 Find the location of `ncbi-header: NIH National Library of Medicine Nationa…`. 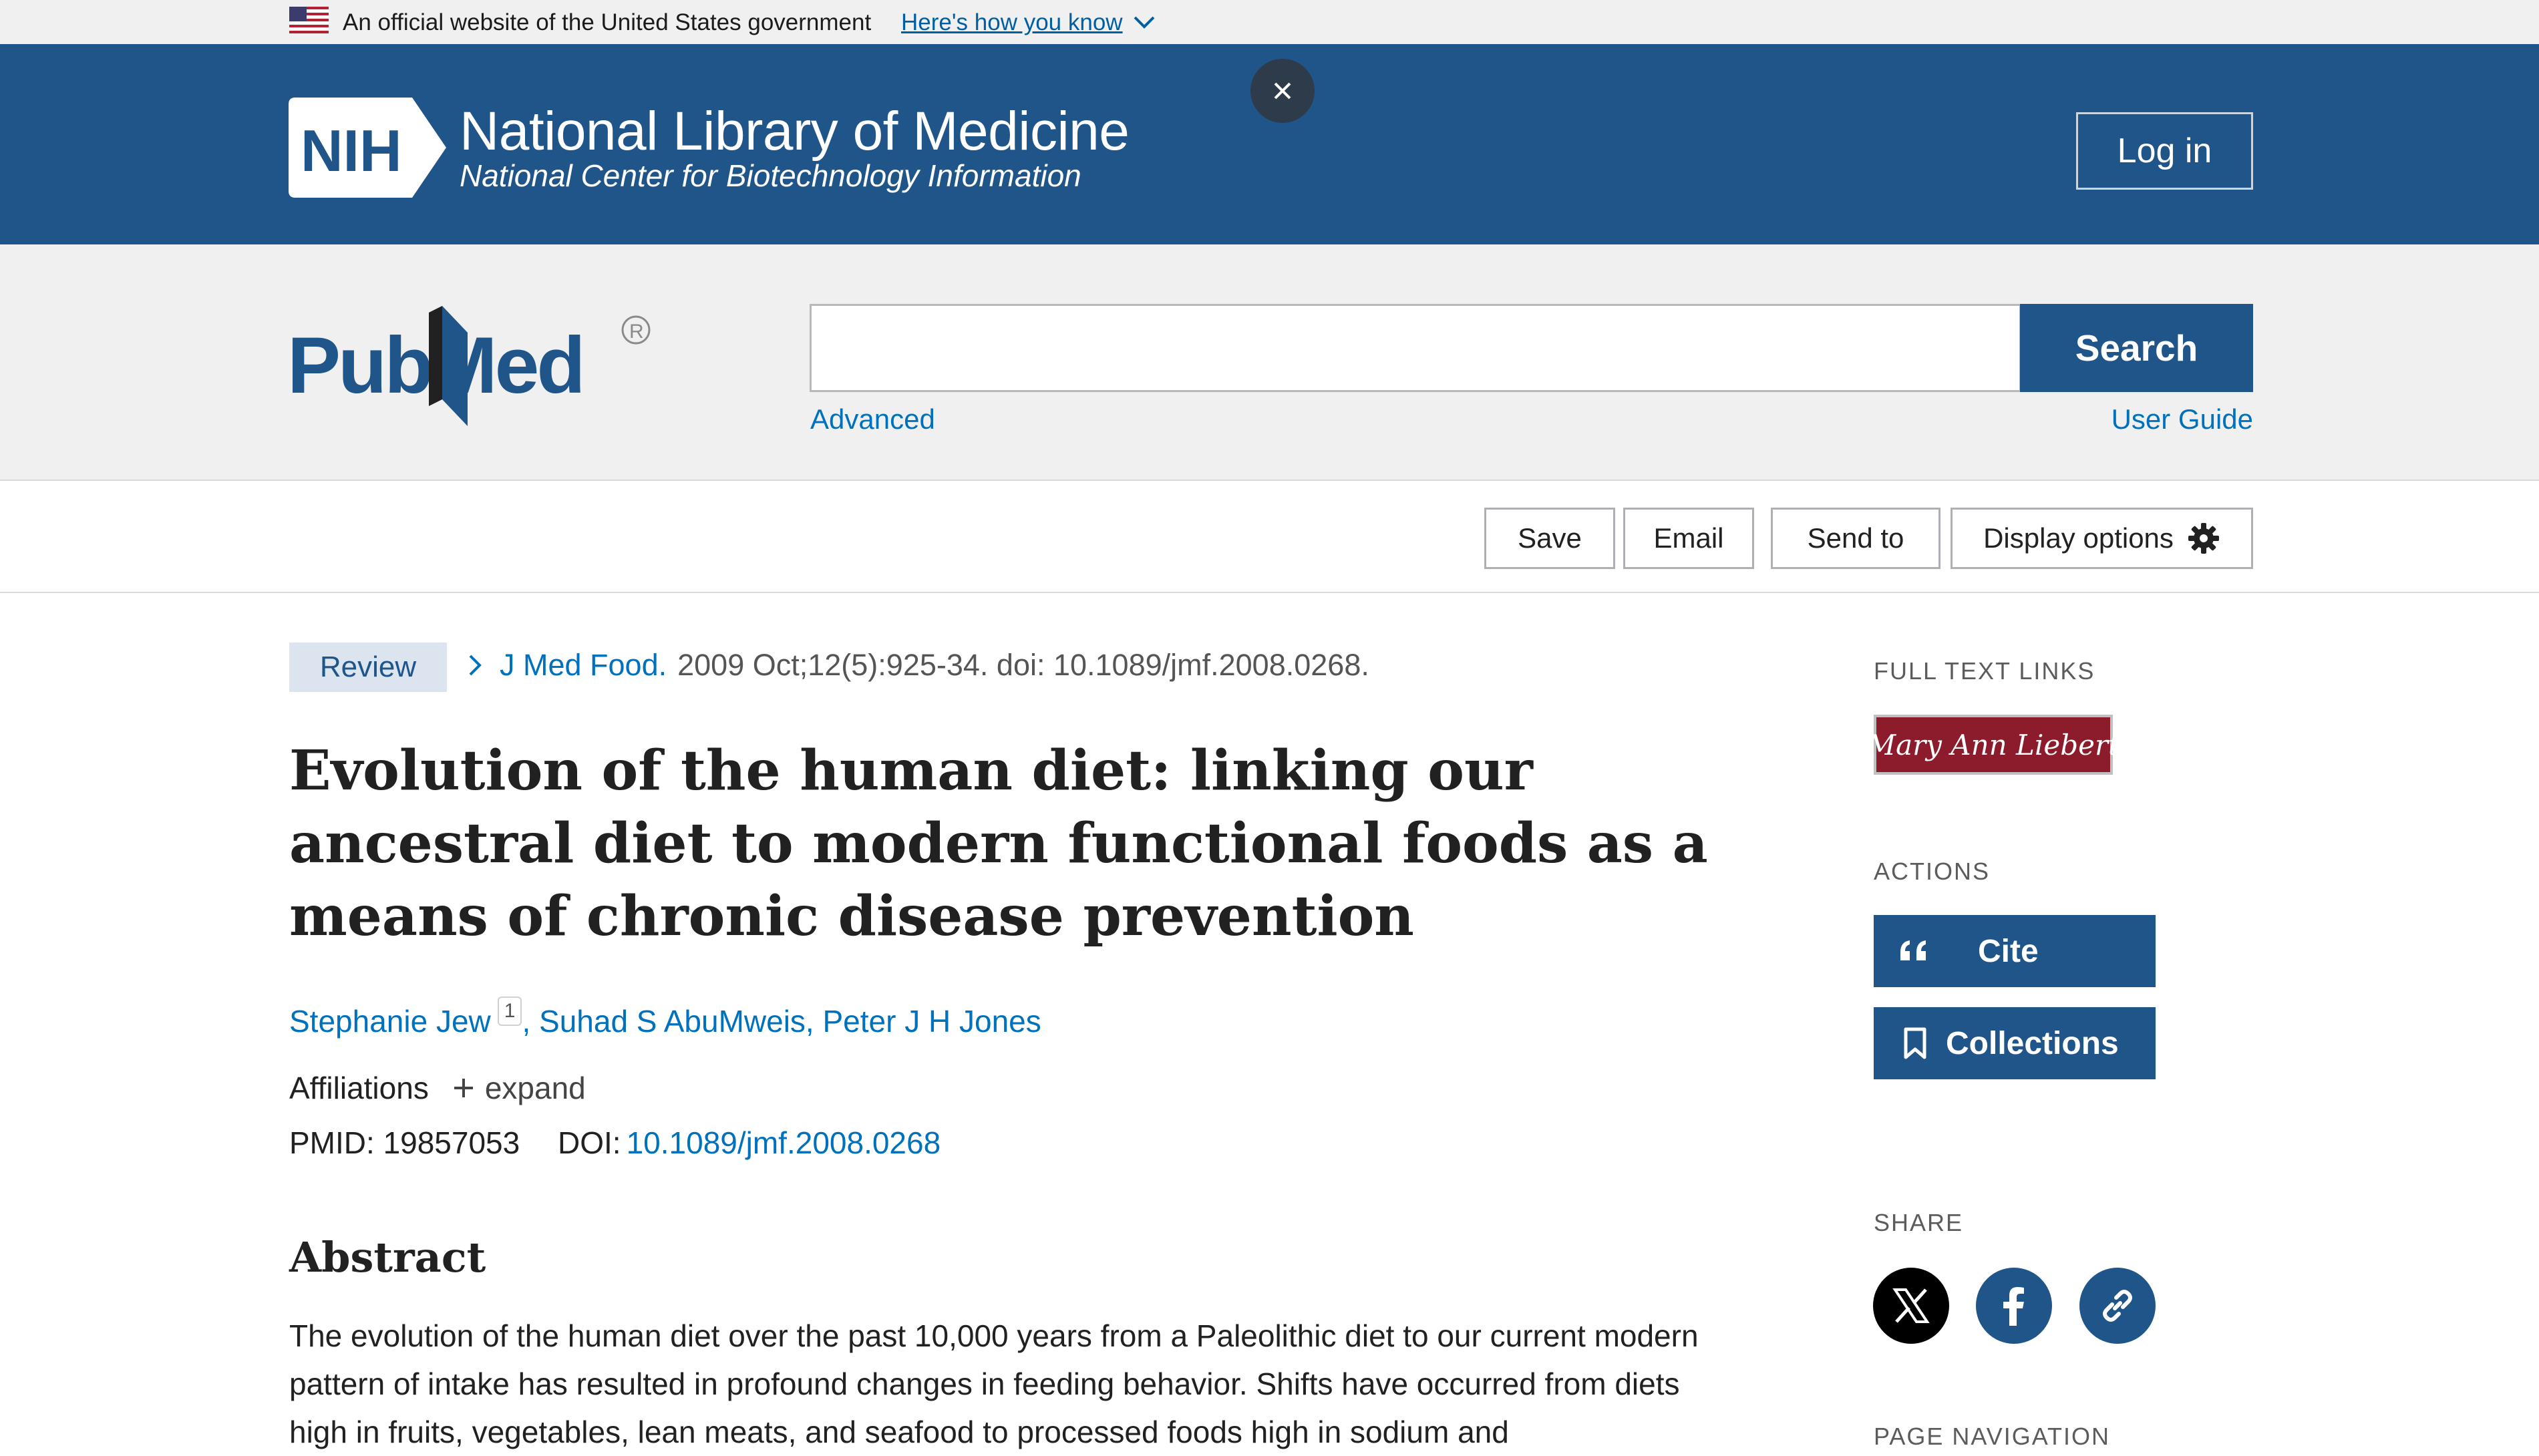

ncbi-header: NIH National Library of Medicine Nationa… is located at coordinates (1269, 144).